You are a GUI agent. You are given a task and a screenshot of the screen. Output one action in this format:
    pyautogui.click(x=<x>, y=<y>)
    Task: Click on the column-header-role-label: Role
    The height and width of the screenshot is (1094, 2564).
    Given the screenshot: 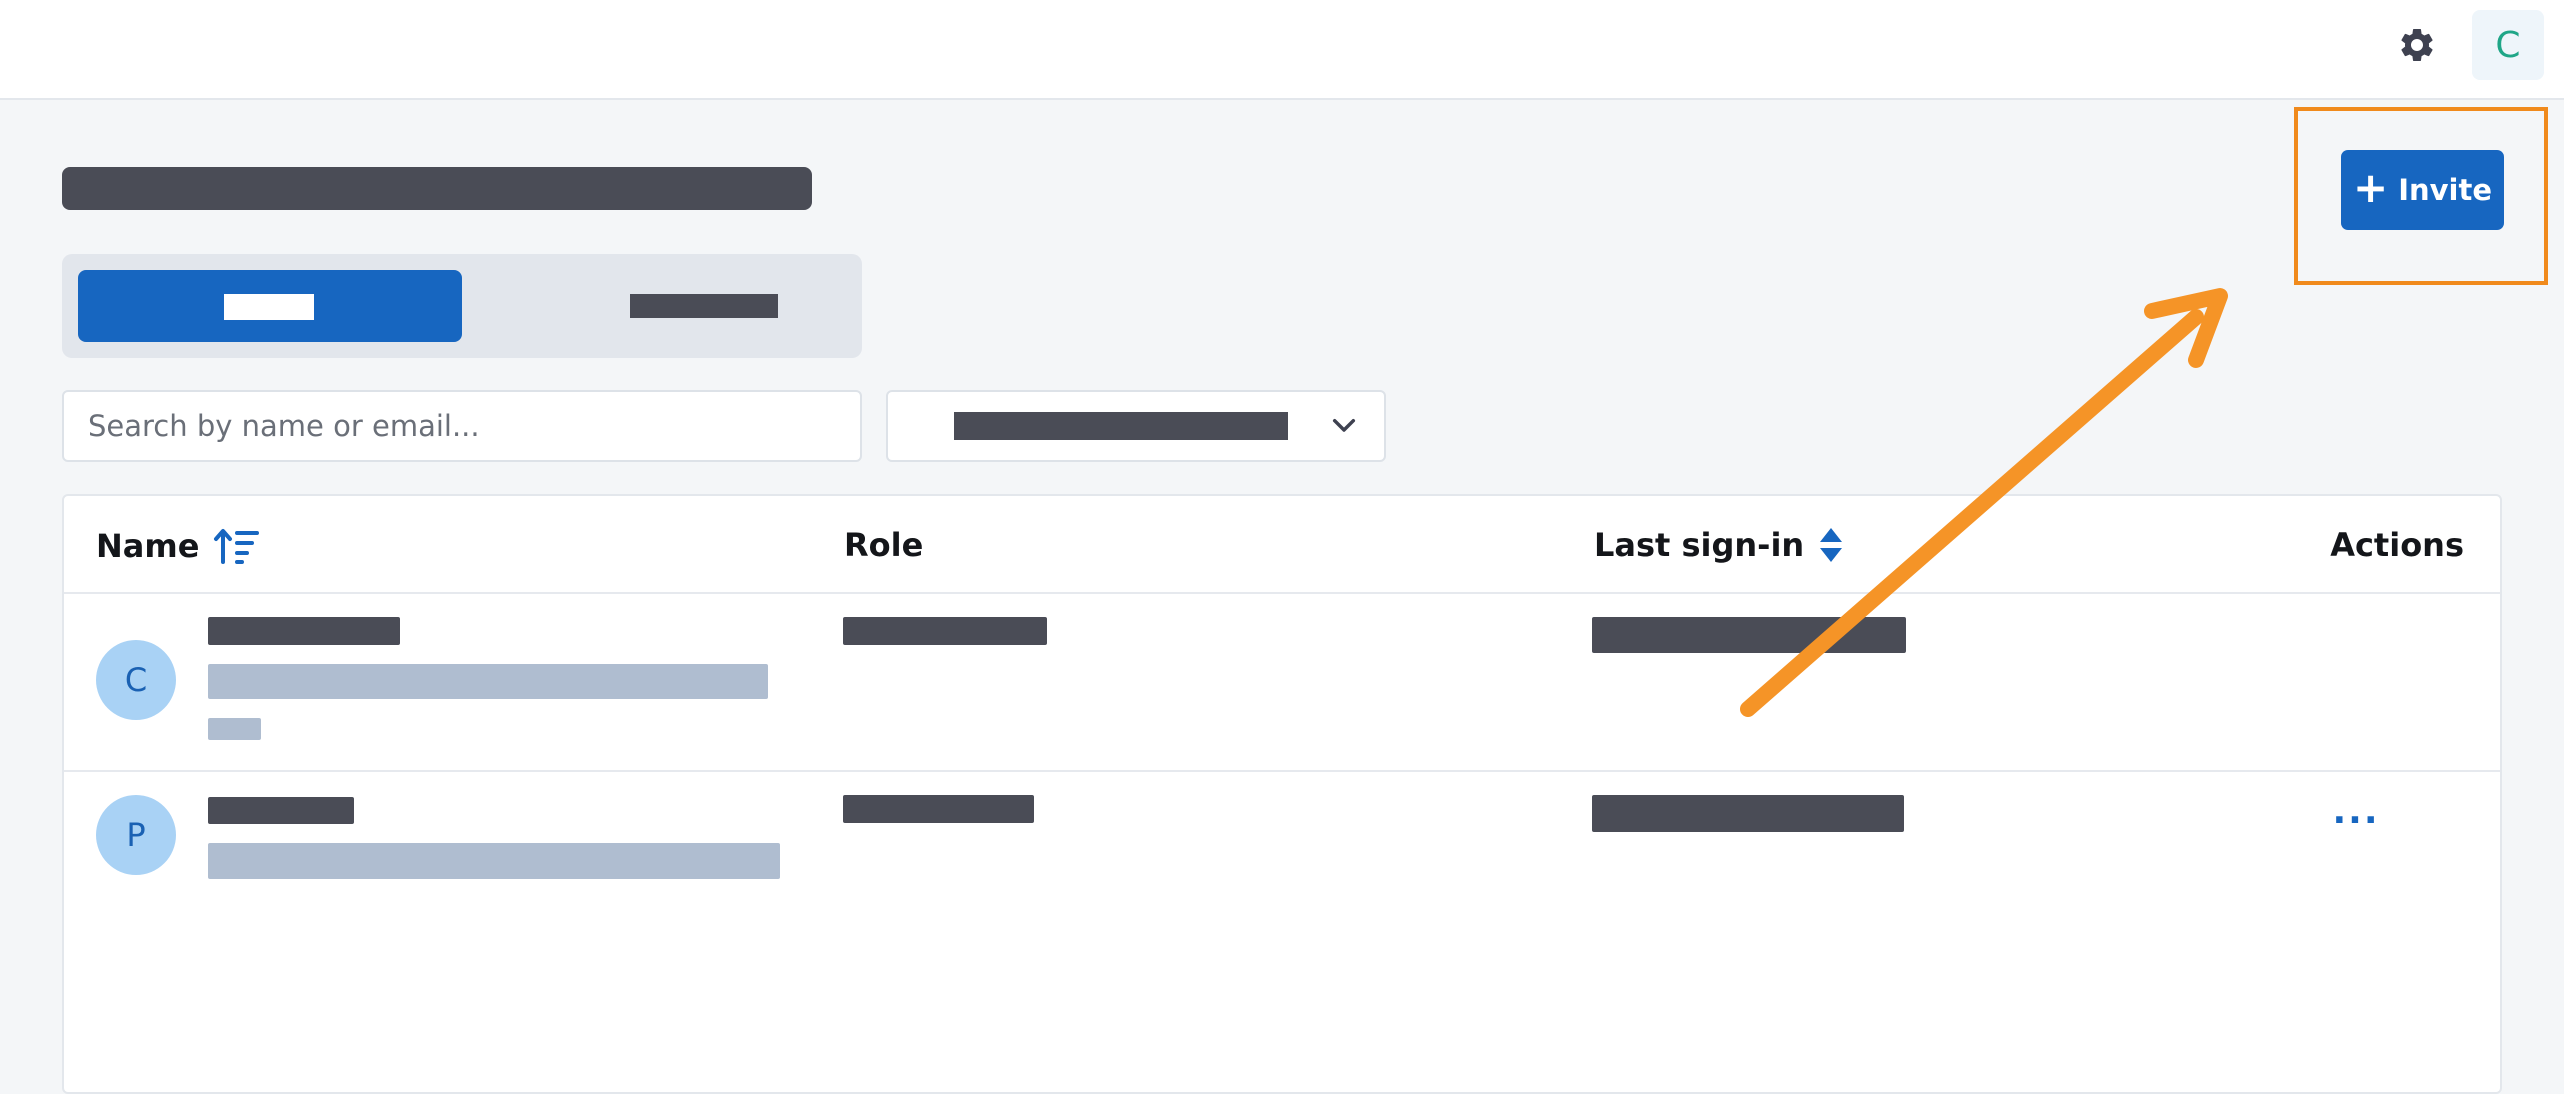 What is the action you would take?
    pyautogui.click(x=884, y=545)
    